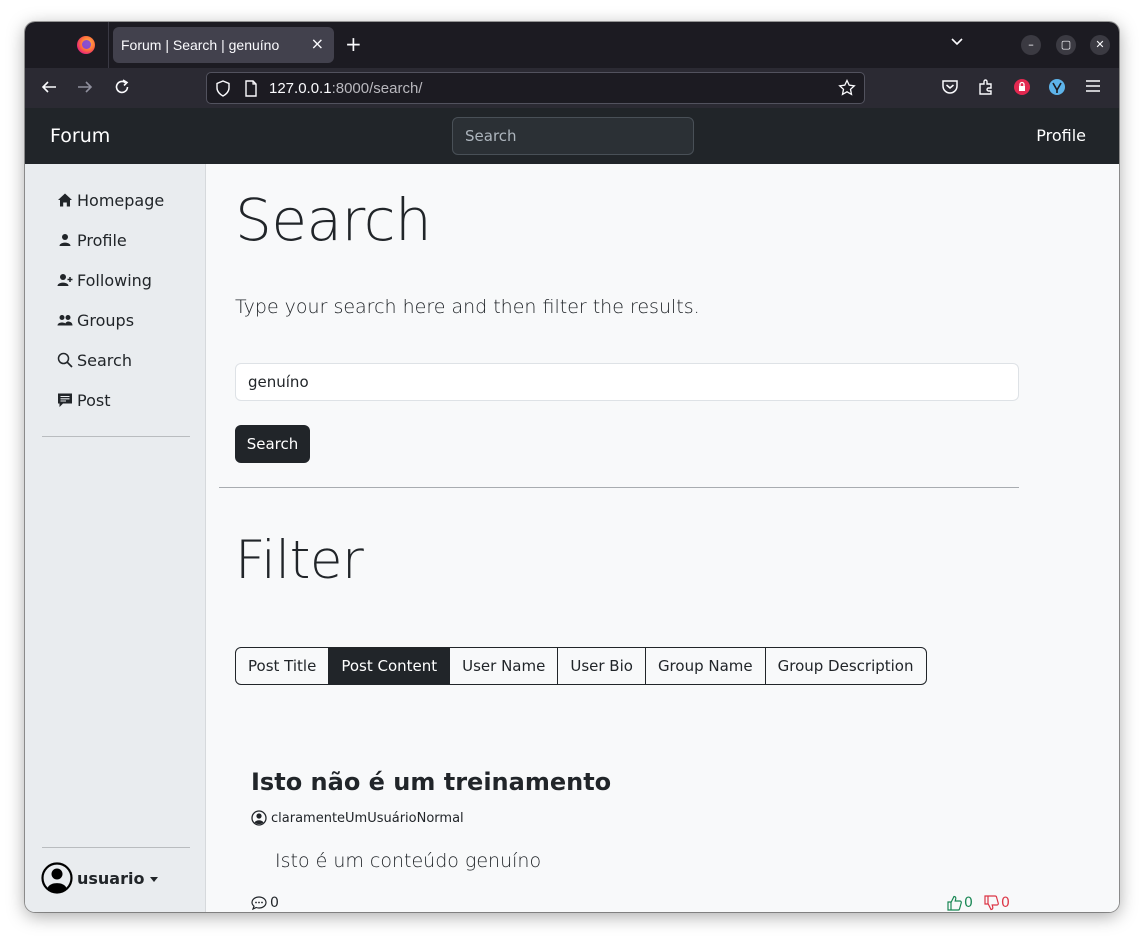  Describe the element at coordinates (49, 89) in the screenshot. I see `back-arrow-icon` at that location.